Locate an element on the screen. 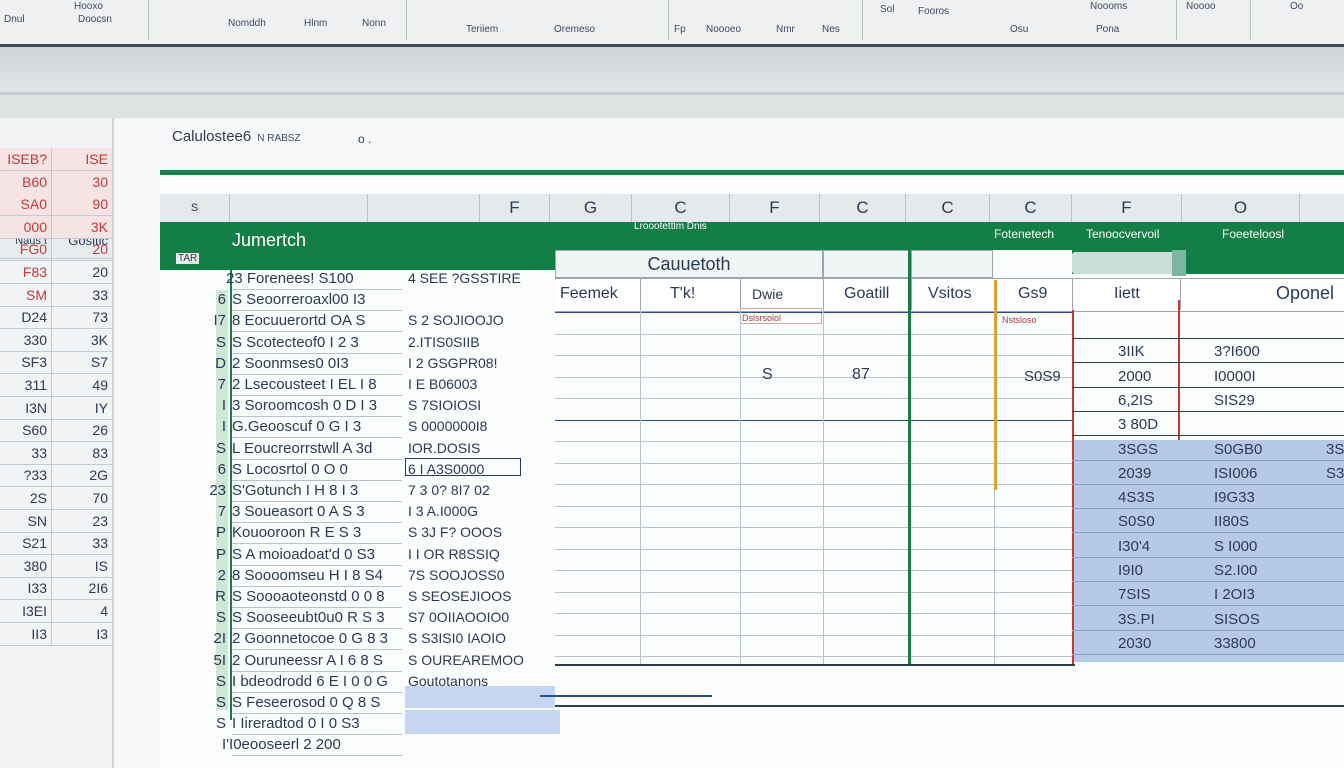  ribbon-item: Noooeo is located at coordinates (723, 29).